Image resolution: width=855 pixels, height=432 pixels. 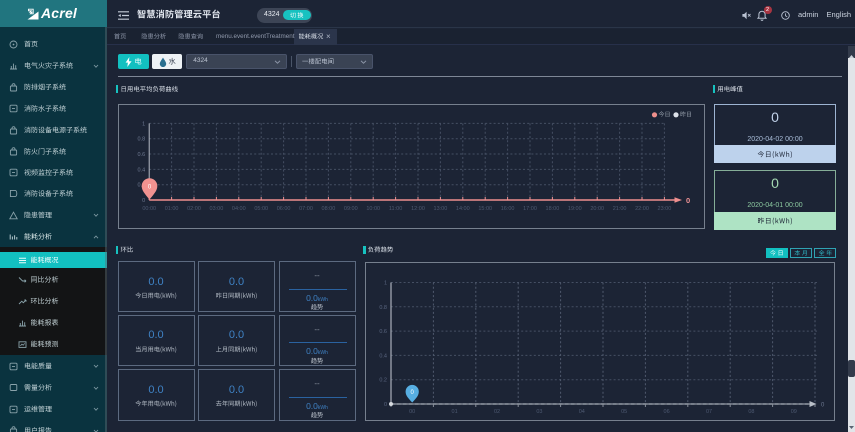 What do you see at coordinates (440, 209) in the screenshot?
I see `svg-text: 13:00` at bounding box center [440, 209].